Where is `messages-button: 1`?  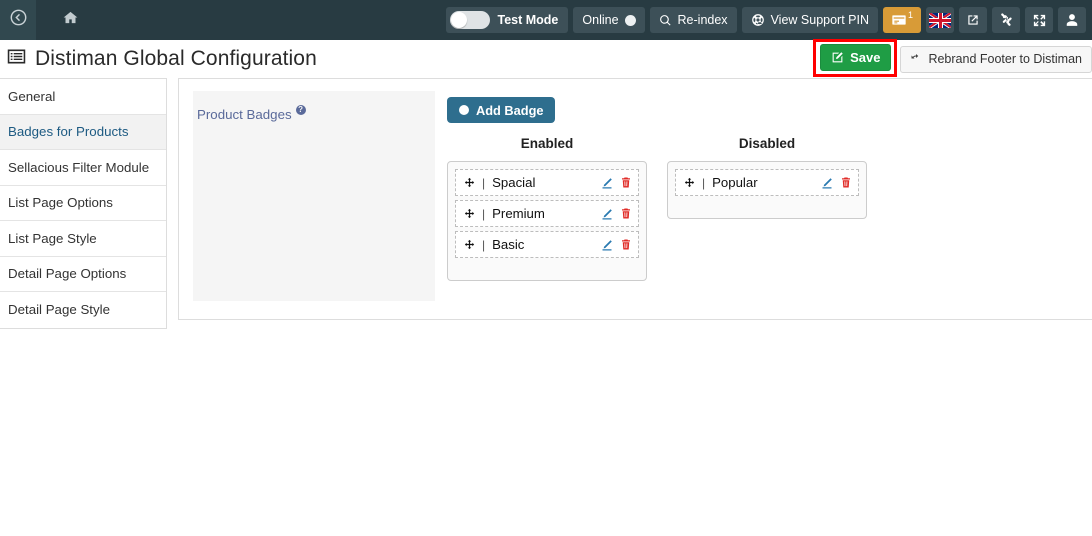
messages-button: 1 is located at coordinates (902, 20).